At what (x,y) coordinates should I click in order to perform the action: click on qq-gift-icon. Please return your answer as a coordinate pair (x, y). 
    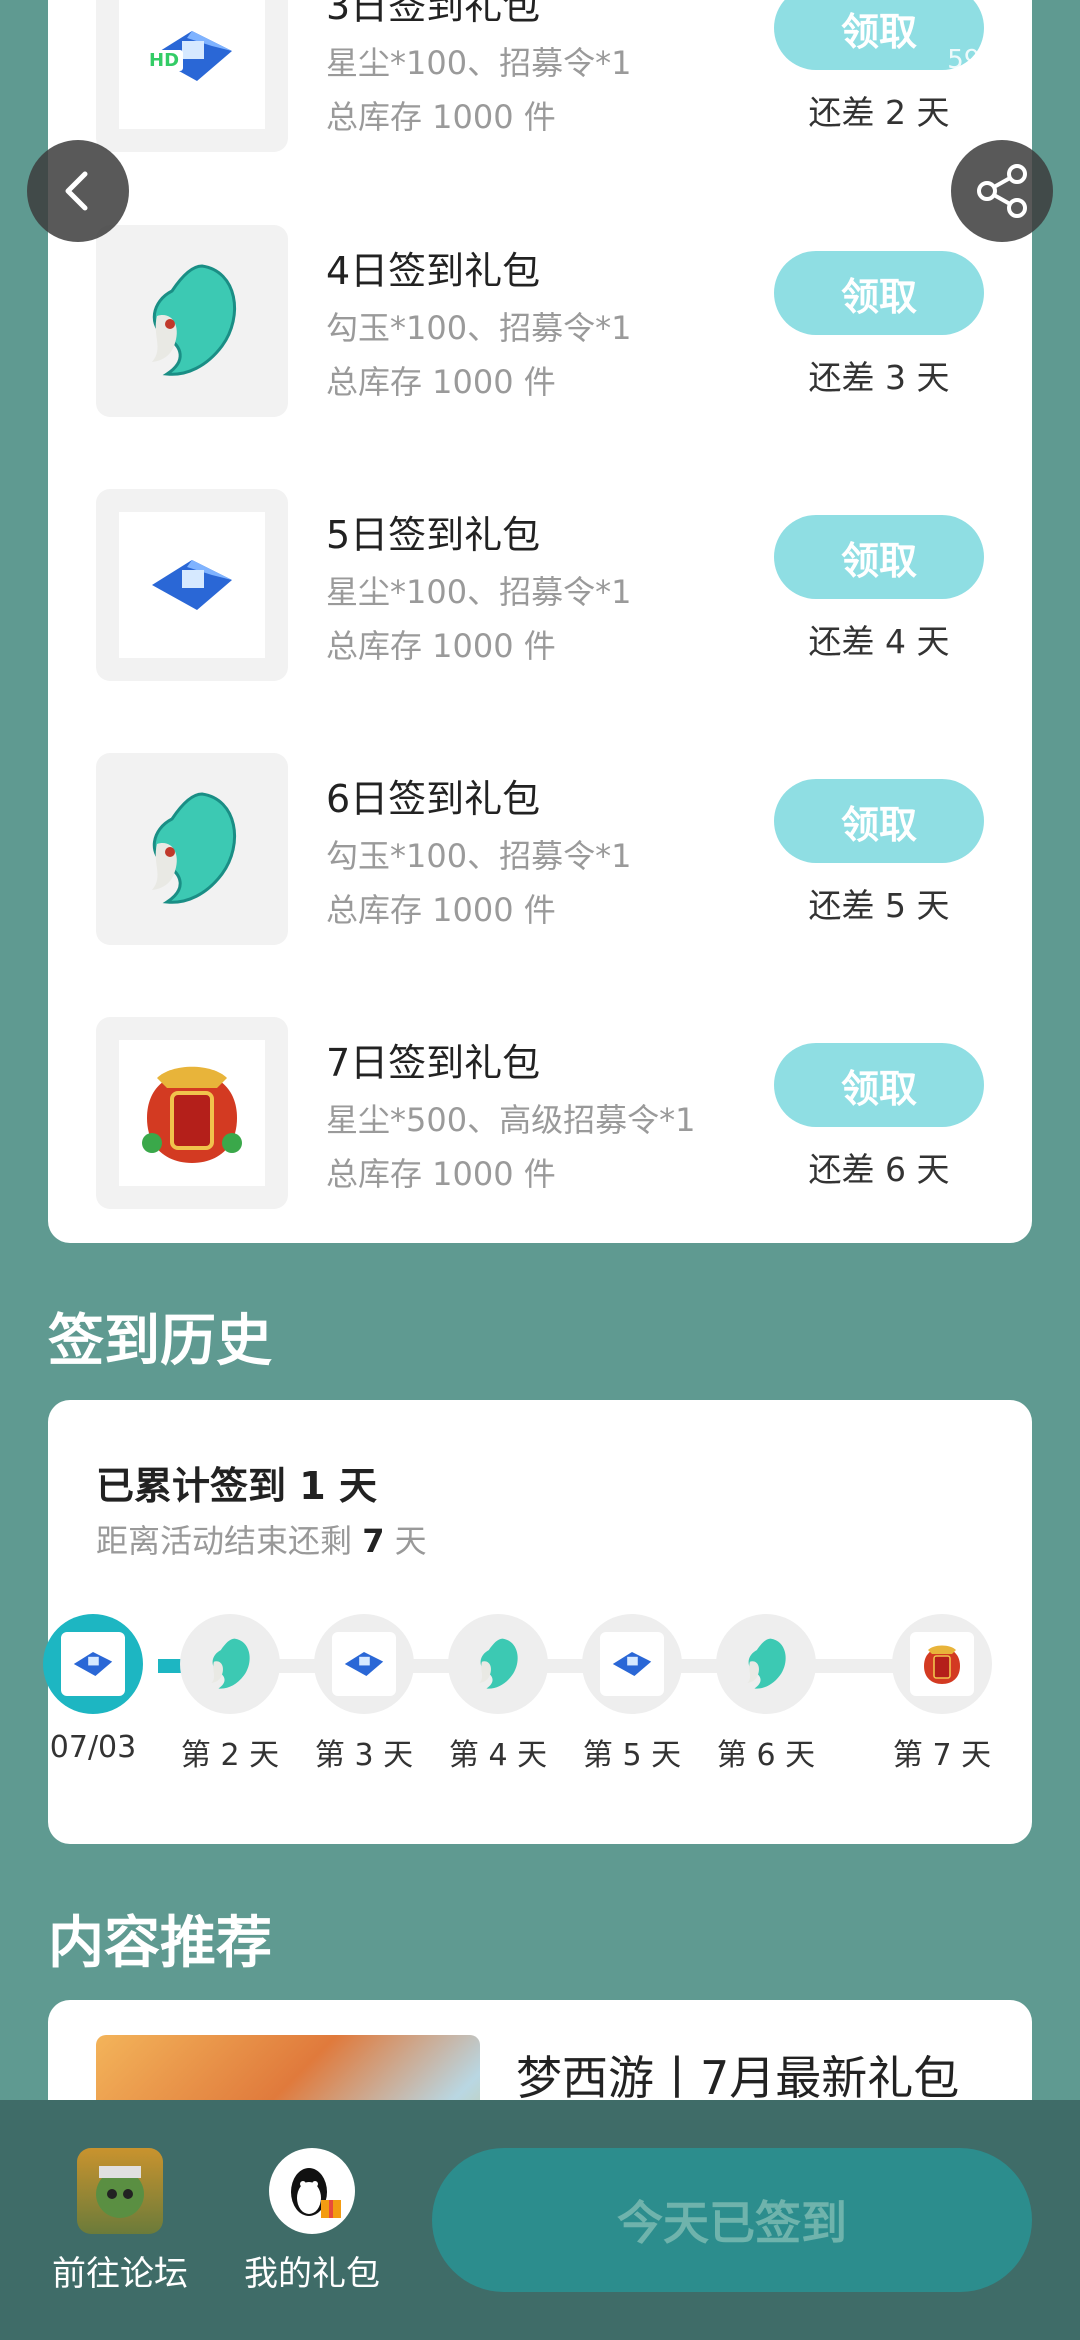
    Looking at the image, I should click on (312, 2191).